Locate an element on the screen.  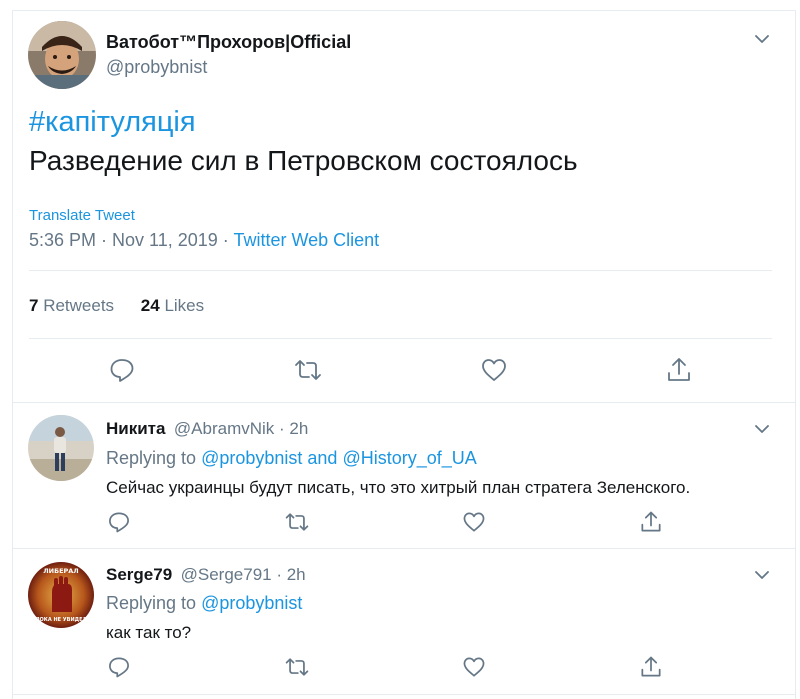
tweet-timestamp: 5:36 PM · Nov 11, 2019 · is located at coordinates (131, 240).